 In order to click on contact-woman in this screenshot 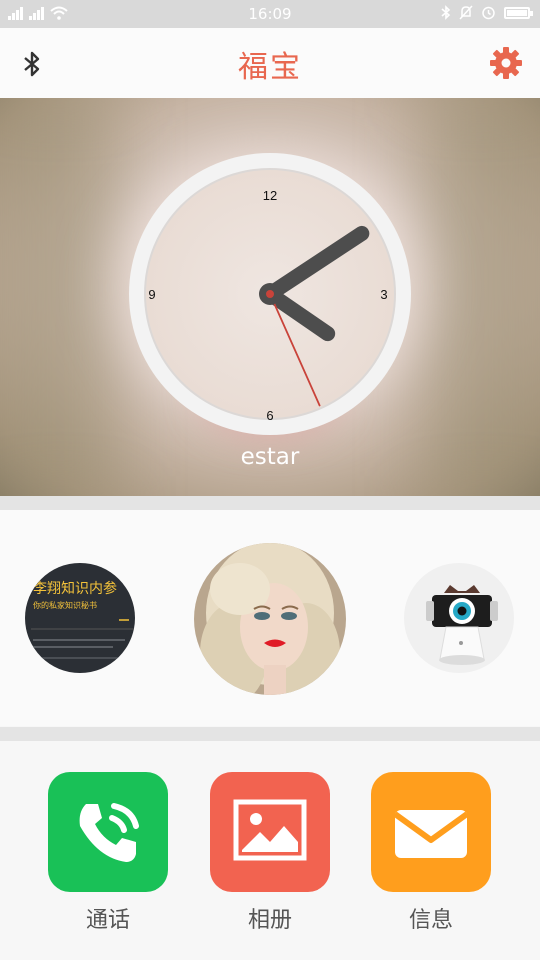, I will do `click(270, 619)`.